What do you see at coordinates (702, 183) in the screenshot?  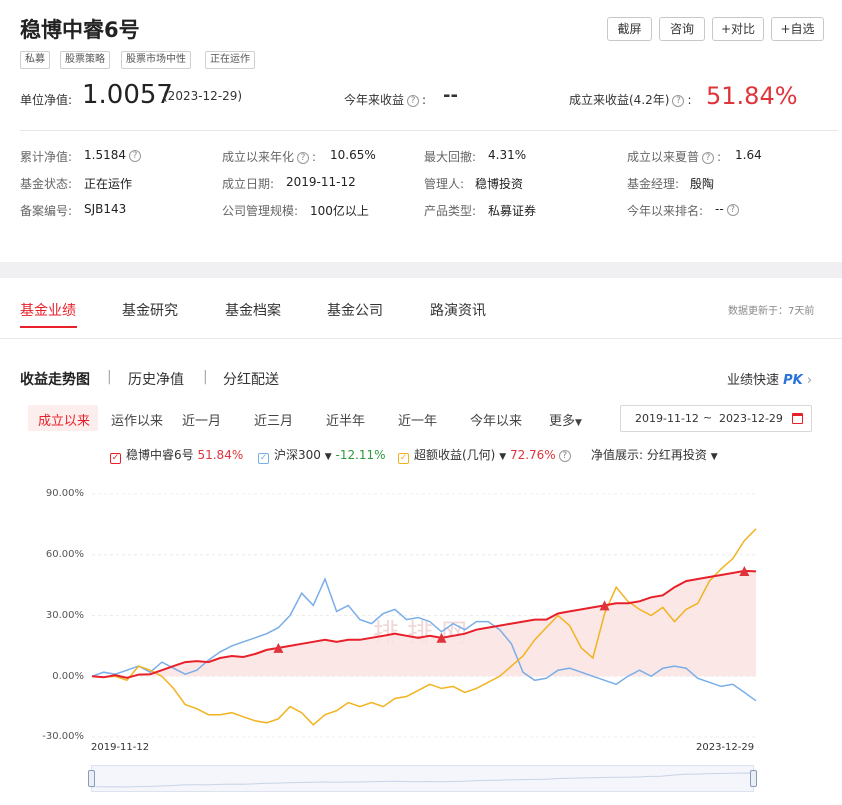 I see `fund-manager-link: 殷陶` at bounding box center [702, 183].